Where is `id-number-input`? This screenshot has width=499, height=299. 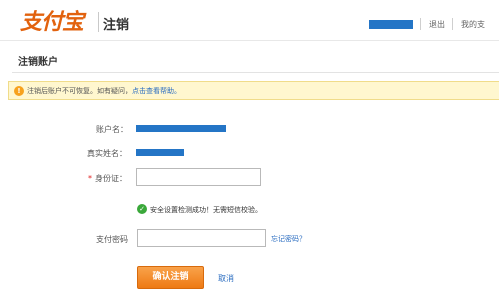 id-number-input is located at coordinates (198, 177).